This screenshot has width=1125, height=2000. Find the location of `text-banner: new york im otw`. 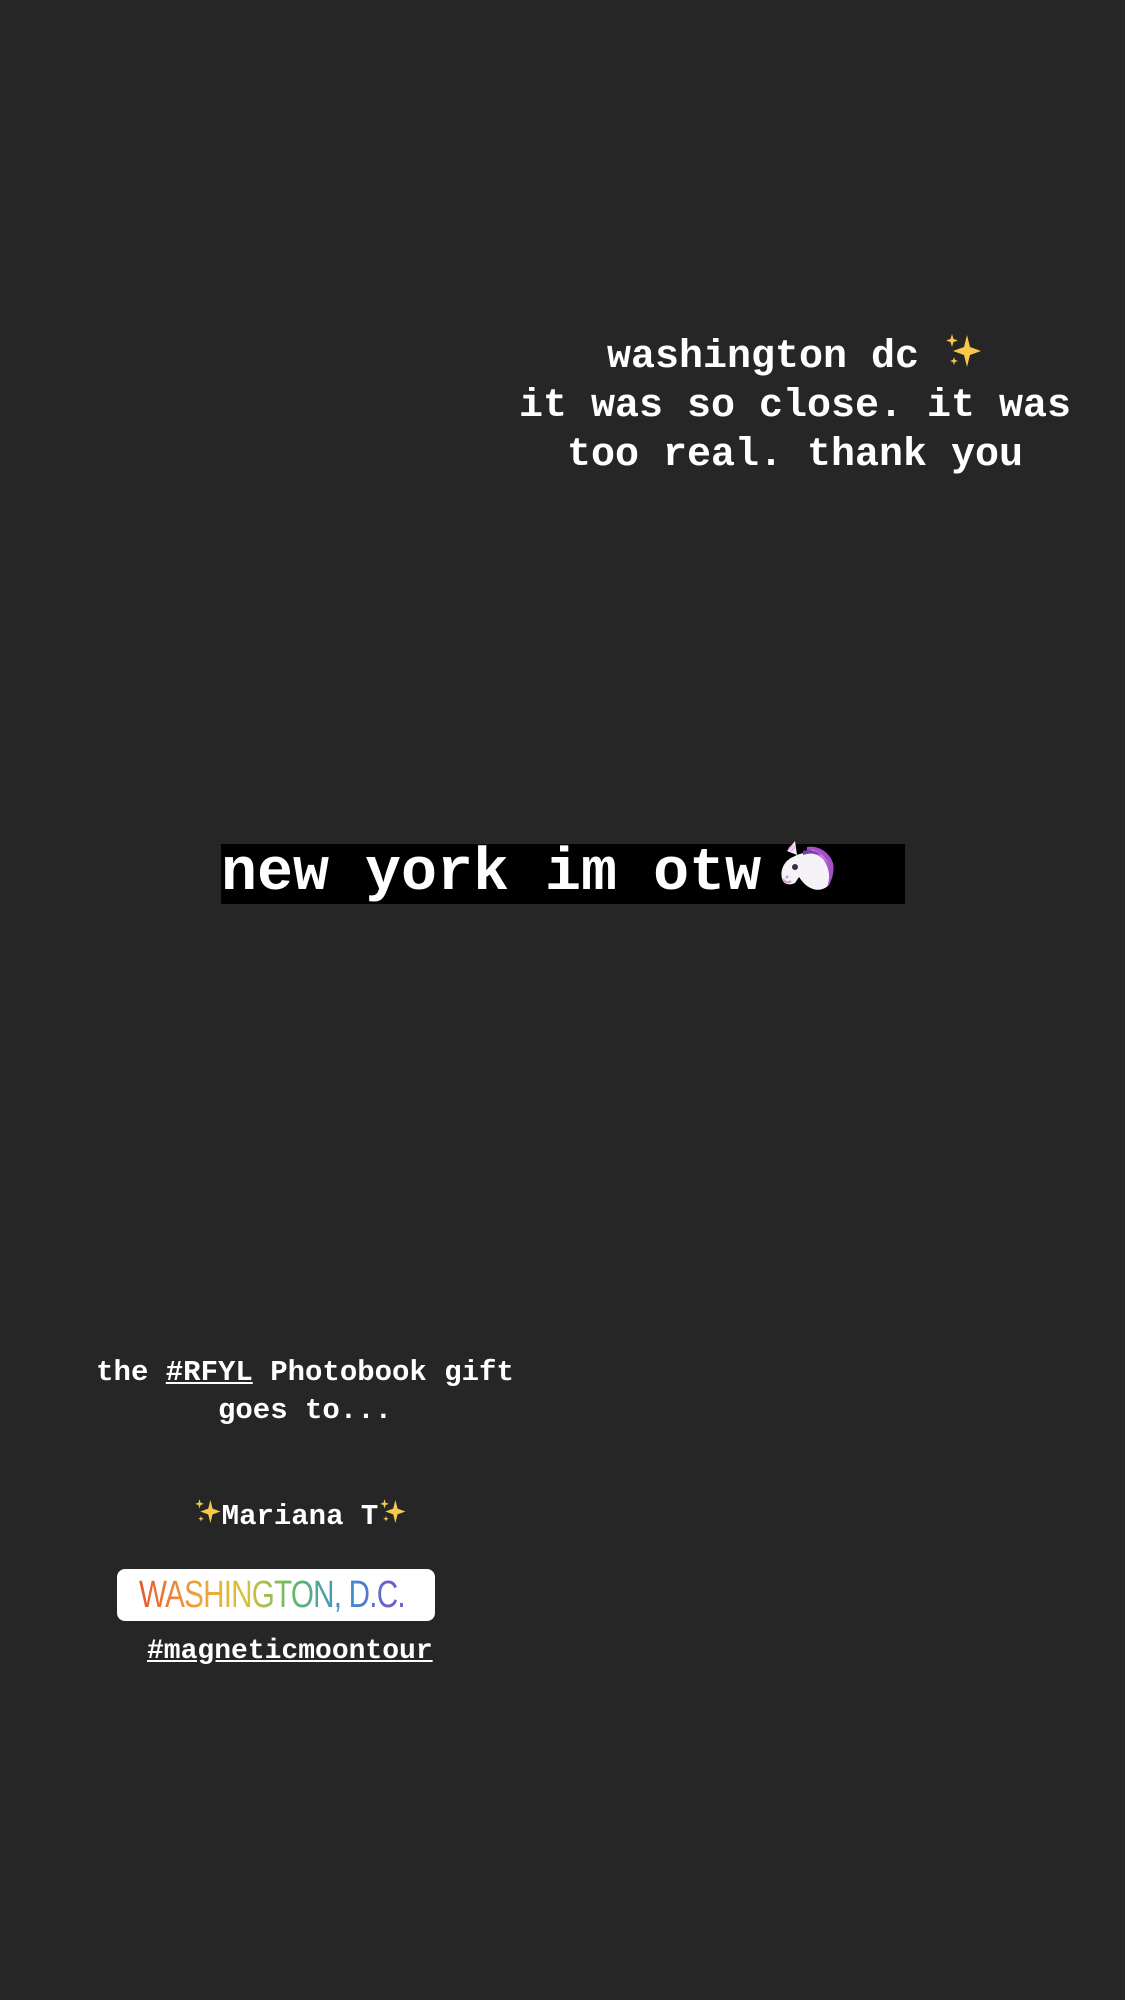

text-banner: new york im otw is located at coordinates (563, 874).